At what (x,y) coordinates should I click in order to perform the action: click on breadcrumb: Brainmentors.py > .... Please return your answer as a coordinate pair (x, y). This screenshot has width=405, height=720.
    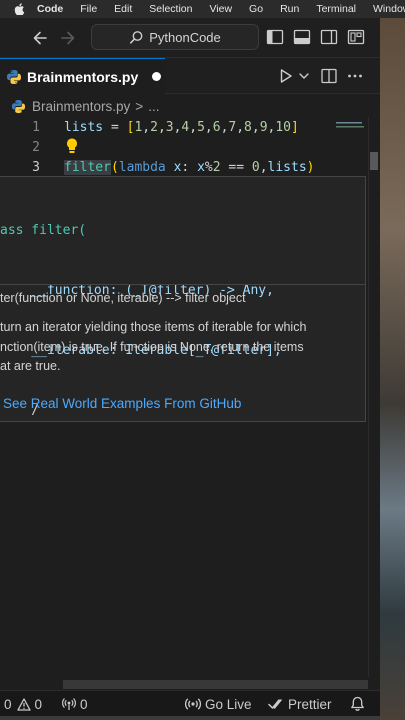
    Looking at the image, I should click on (190, 106).